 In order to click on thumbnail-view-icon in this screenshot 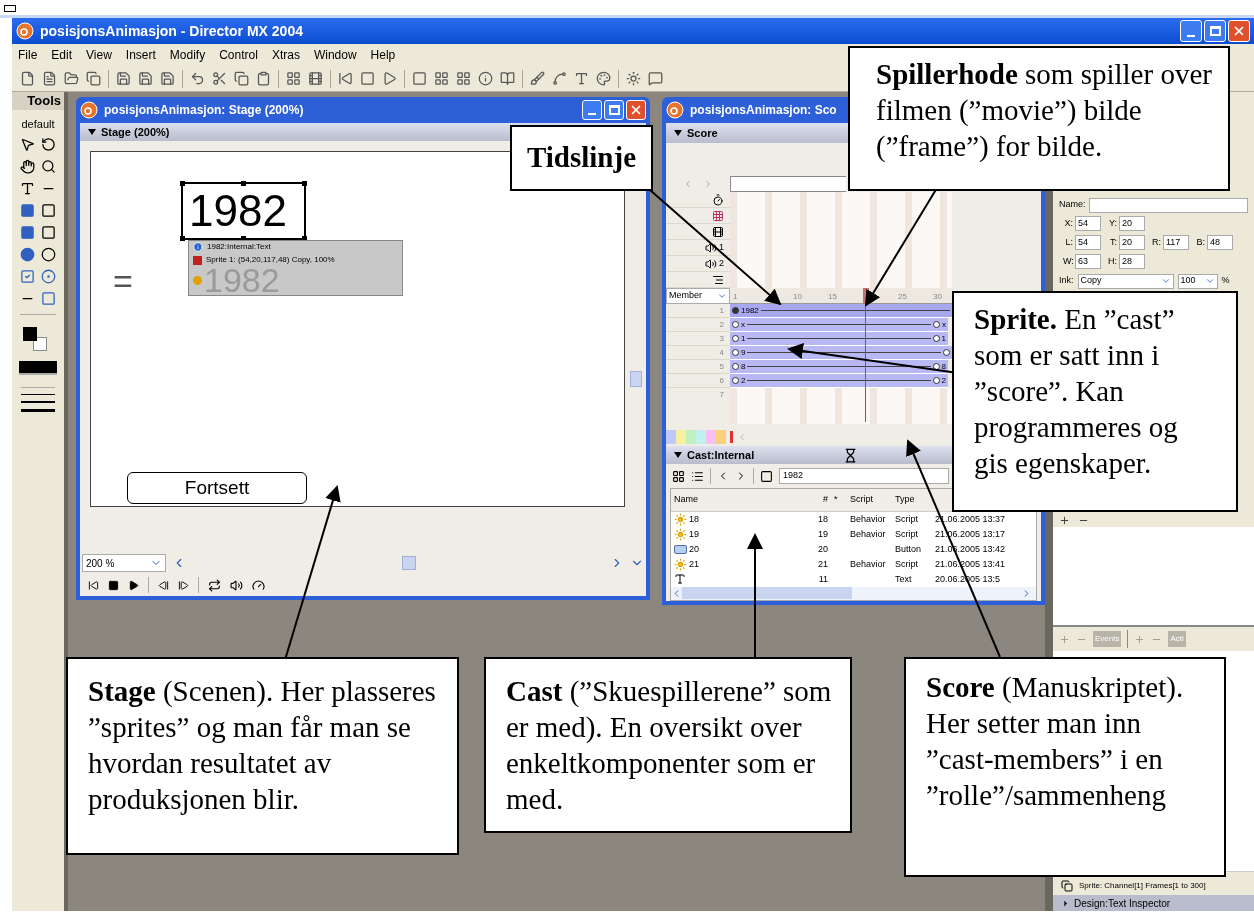, I will do `click(678, 476)`.